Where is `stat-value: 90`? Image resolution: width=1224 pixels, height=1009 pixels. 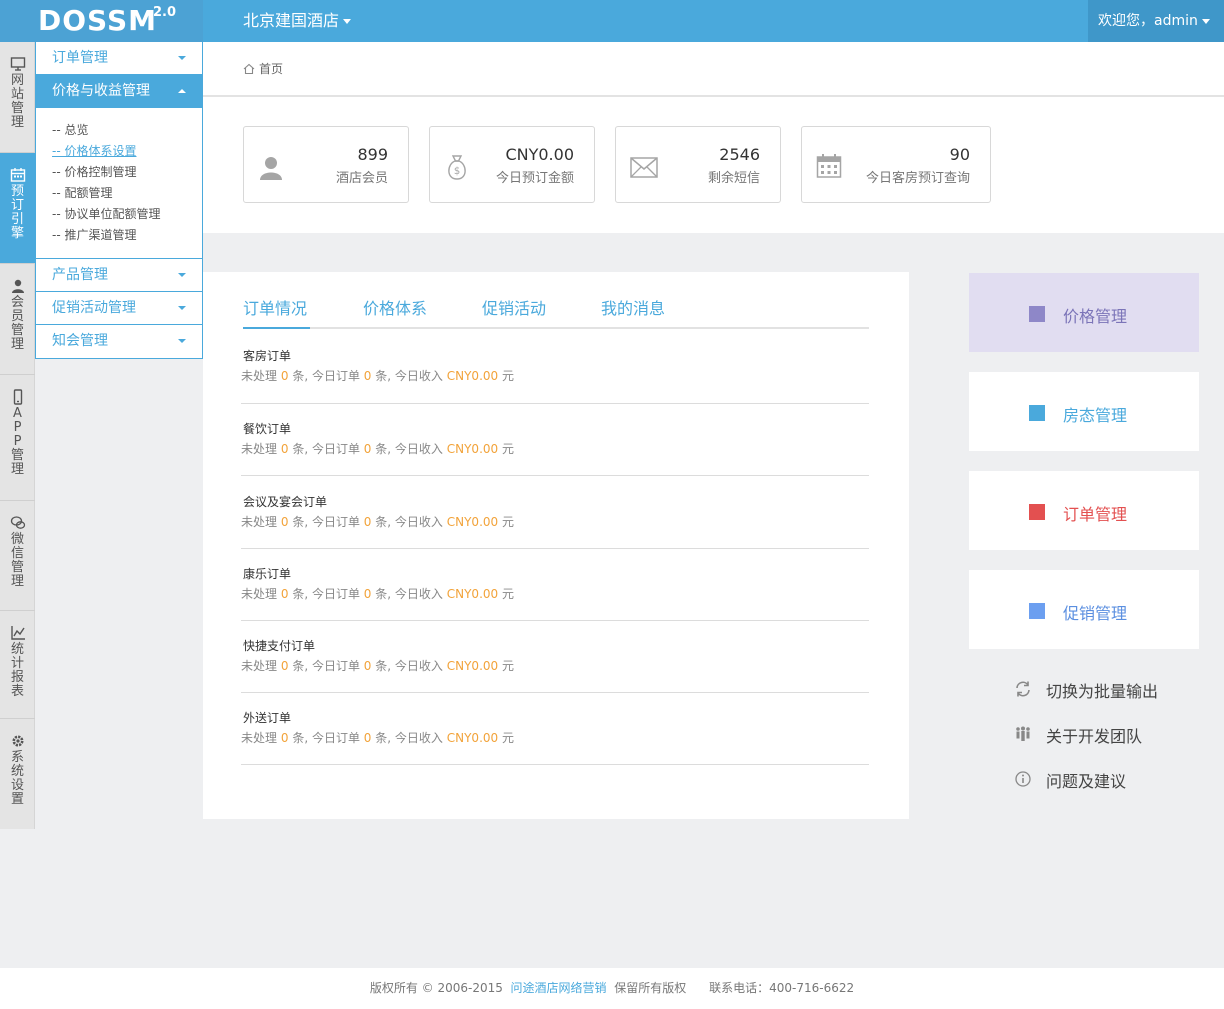 stat-value: 90 is located at coordinates (959, 154).